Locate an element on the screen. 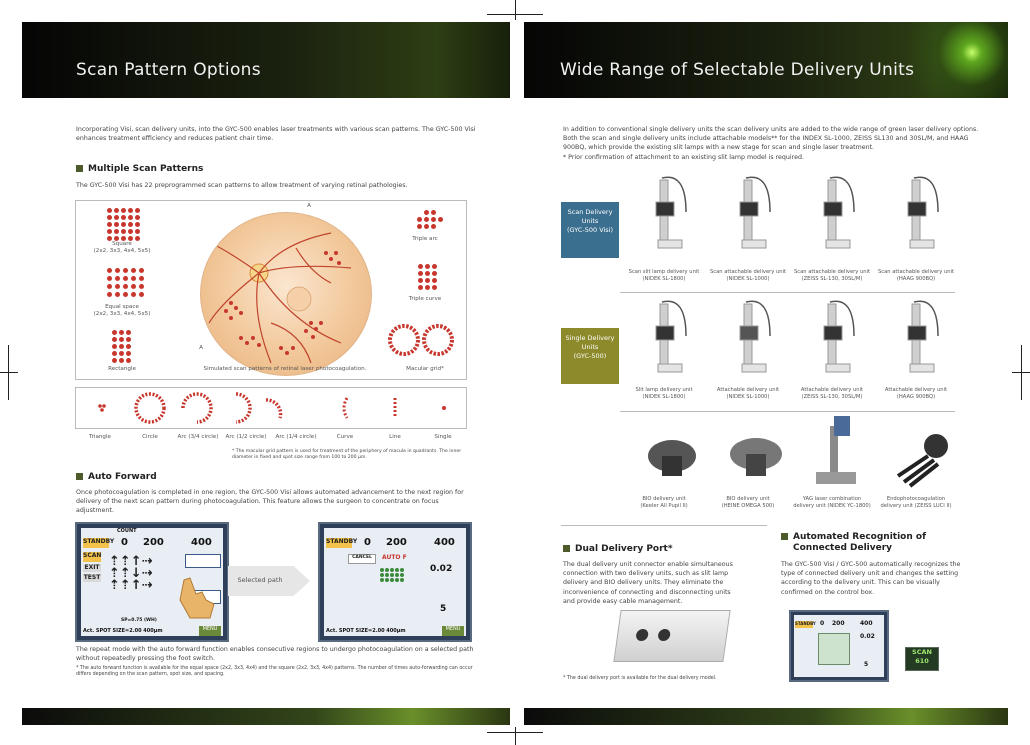 This screenshot has width=1030, height=745. row-label-curve: Curve is located at coordinates (345, 437).